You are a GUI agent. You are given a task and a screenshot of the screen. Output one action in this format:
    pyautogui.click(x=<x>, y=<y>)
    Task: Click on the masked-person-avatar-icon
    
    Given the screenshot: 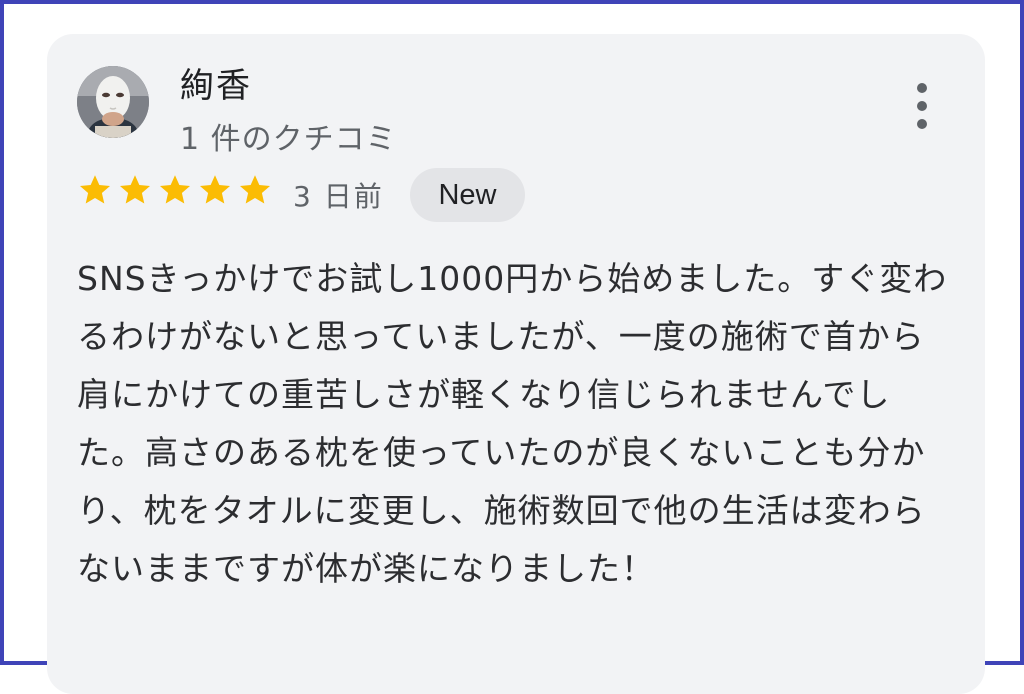 What is the action you would take?
    pyautogui.click(x=113, y=102)
    